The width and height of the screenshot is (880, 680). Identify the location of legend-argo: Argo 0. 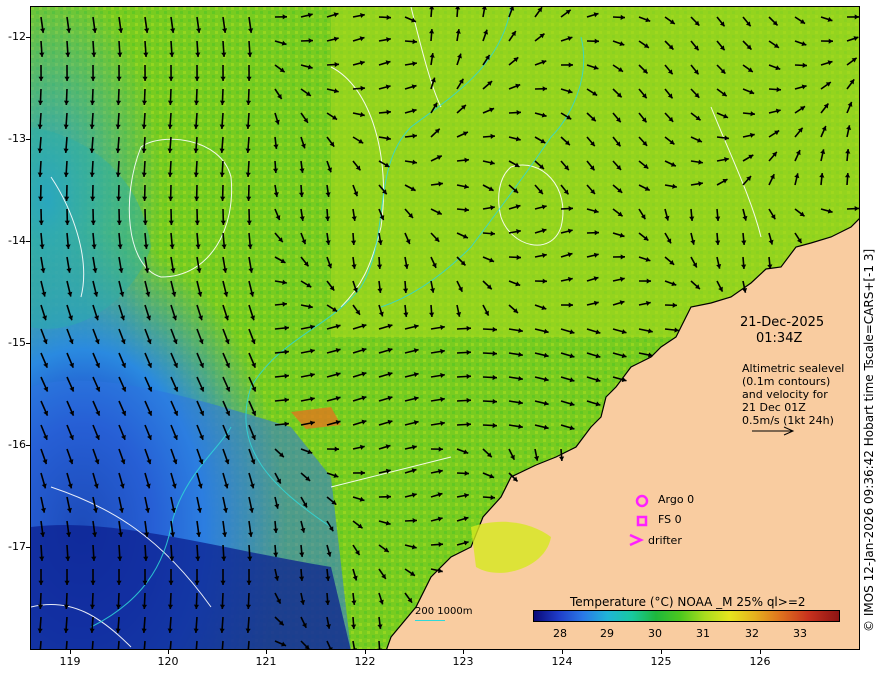
(665, 499).